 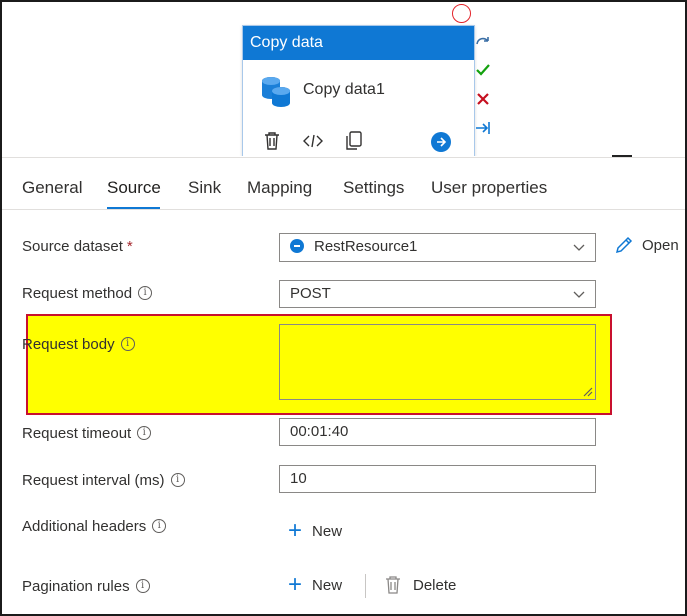 I want to click on completion-arrow-icon, so click(x=483, y=128).